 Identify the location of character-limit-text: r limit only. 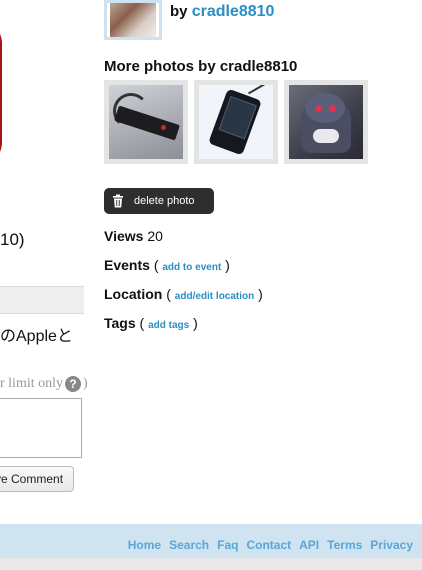
(31, 383).